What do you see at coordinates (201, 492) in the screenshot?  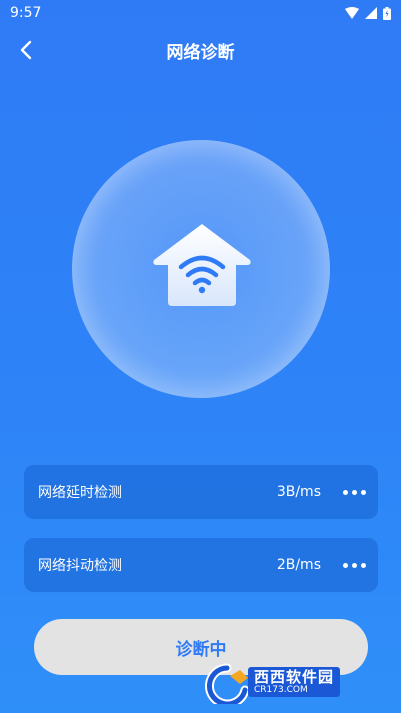 I see `latency-test-row: 网络延时检测 3B/ms` at bounding box center [201, 492].